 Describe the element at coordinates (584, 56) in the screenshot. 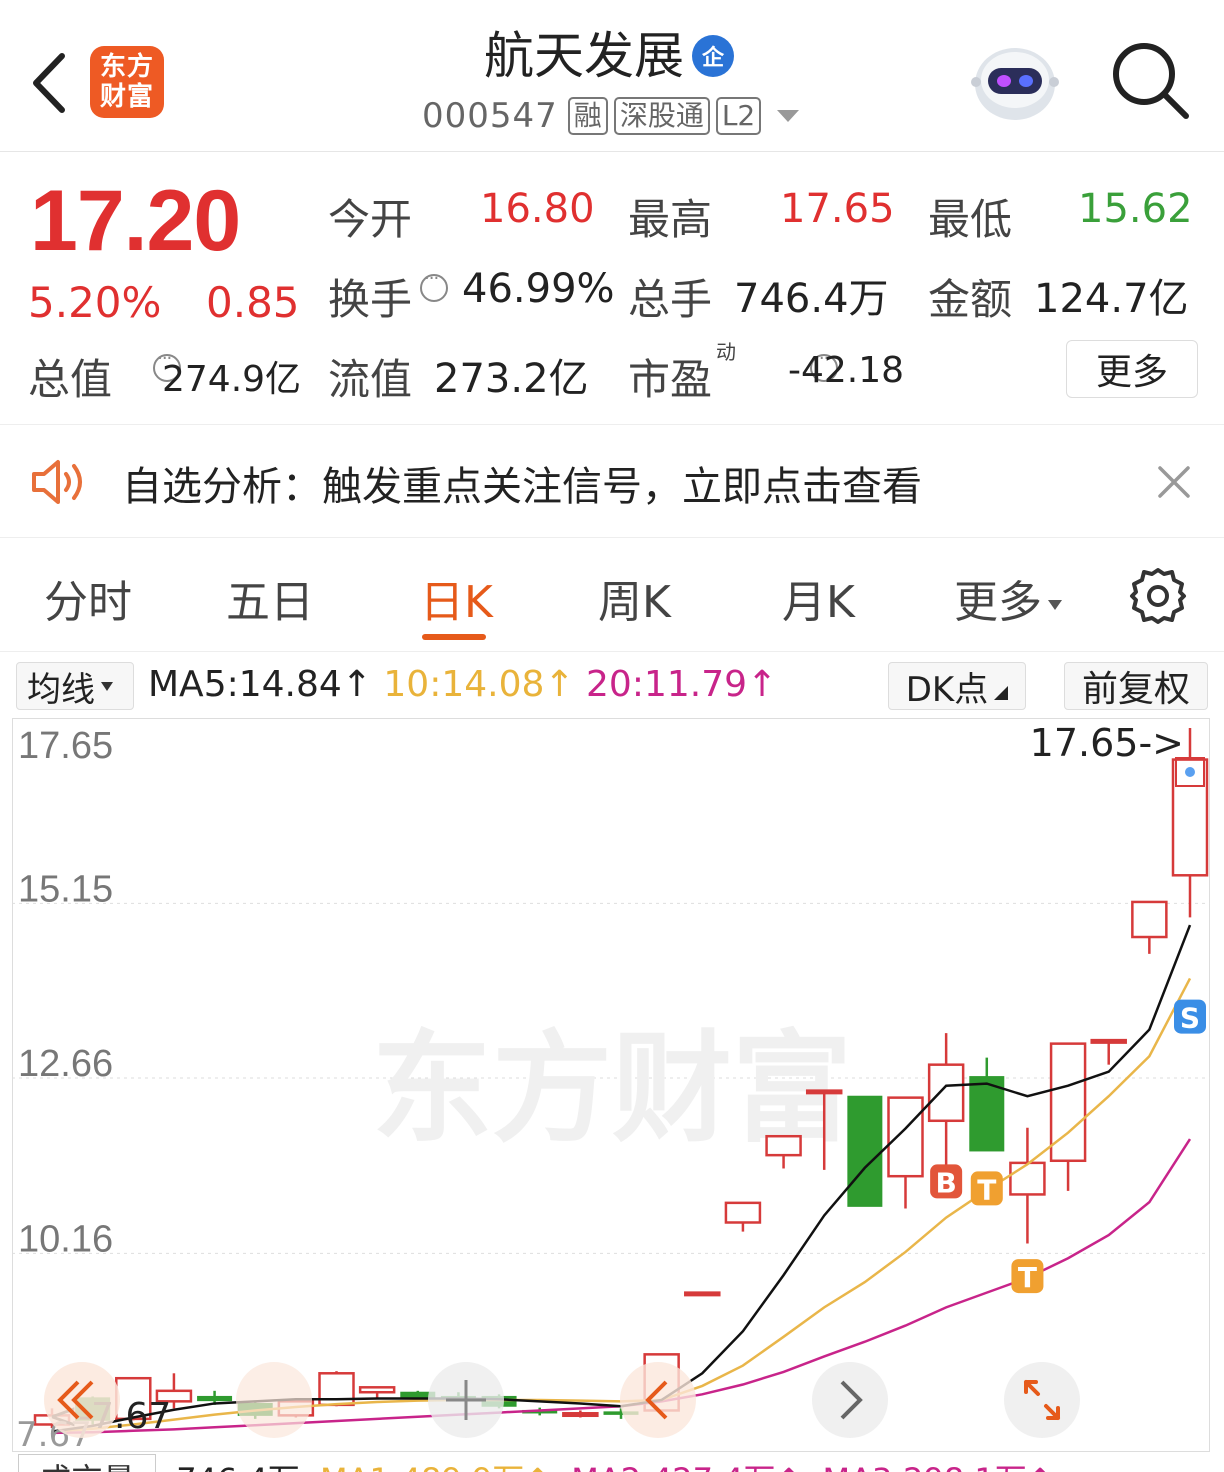

I see `stock-name: 航天发展` at that location.